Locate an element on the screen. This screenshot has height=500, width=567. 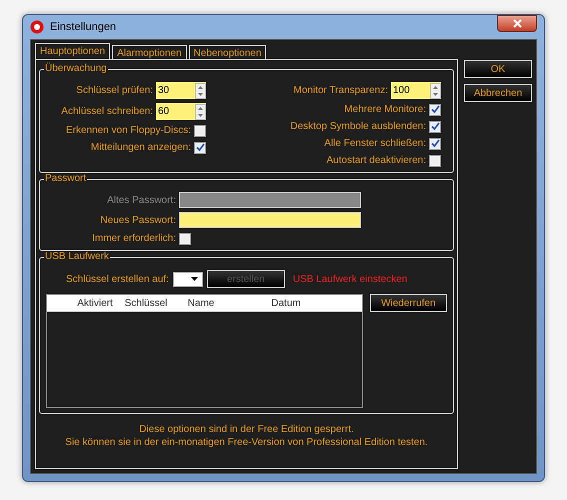
spinner-value: 100 is located at coordinates (401, 90).